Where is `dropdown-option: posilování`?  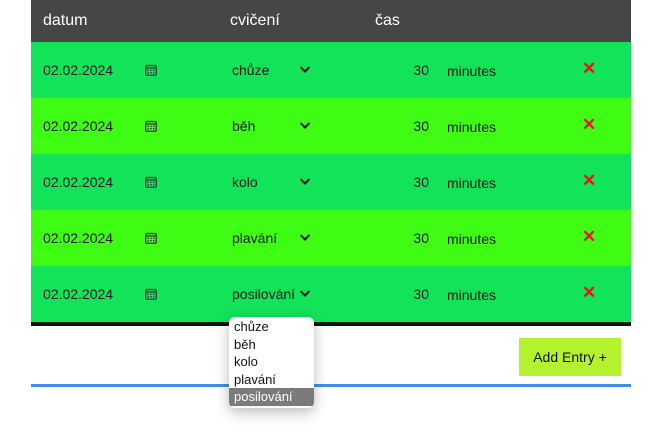
dropdown-option: posilování is located at coordinates (271, 397).